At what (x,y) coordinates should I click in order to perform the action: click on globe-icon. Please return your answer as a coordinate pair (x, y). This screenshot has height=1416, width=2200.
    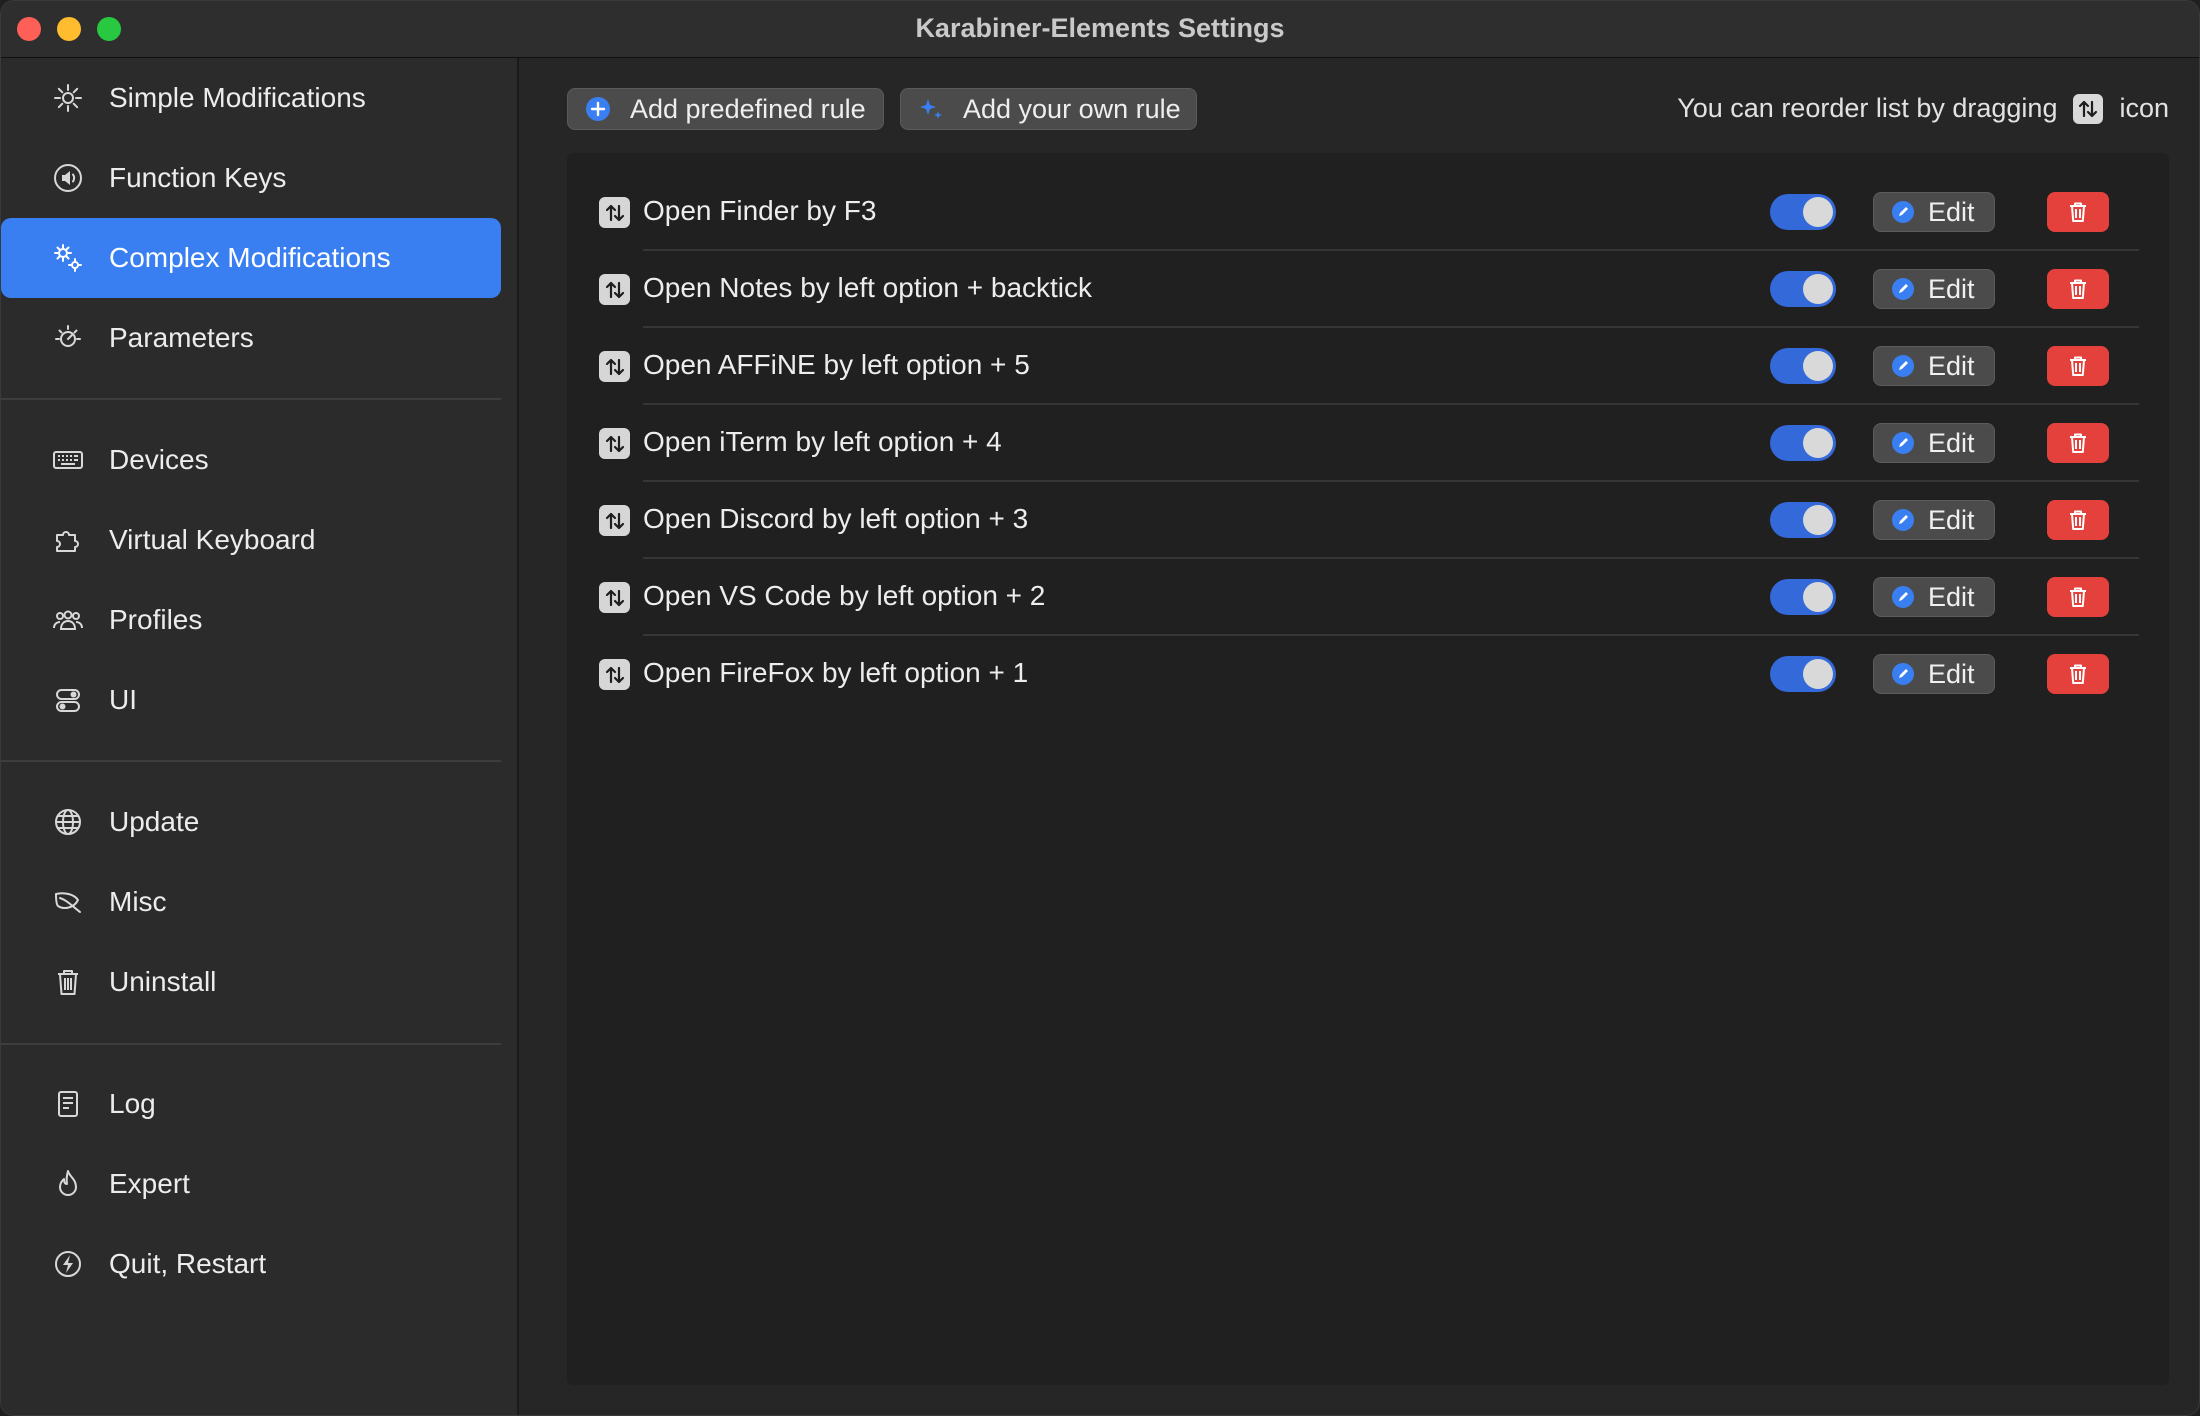
    Looking at the image, I should click on (68, 822).